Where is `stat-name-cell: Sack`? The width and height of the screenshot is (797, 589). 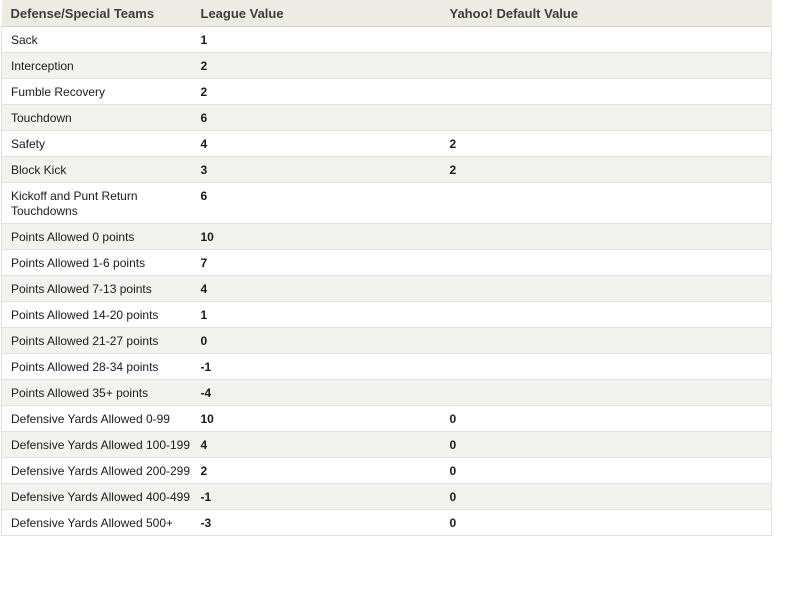 stat-name-cell: Sack is located at coordinates (96, 39).